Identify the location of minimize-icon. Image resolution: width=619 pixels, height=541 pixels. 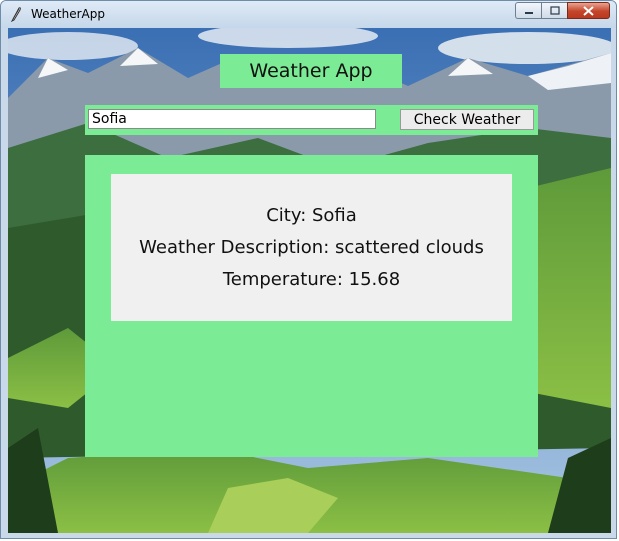
(528, 12).